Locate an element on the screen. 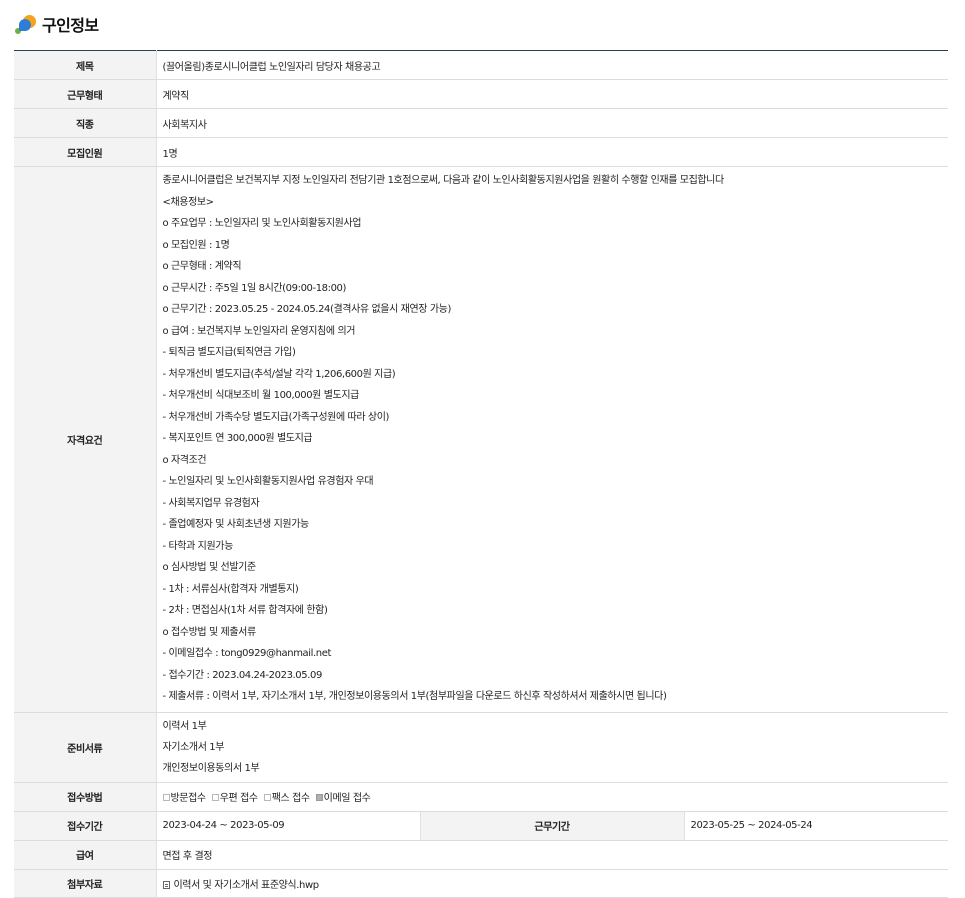  qualification-line: o 주요업무 : 노인일자리 및 노인사회활동지원사업 is located at coordinates (262, 223).